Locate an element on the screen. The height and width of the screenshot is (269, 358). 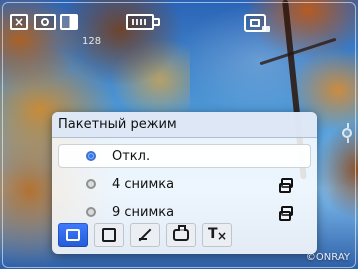
toolbar-burst-button is located at coordinates (73, 235).